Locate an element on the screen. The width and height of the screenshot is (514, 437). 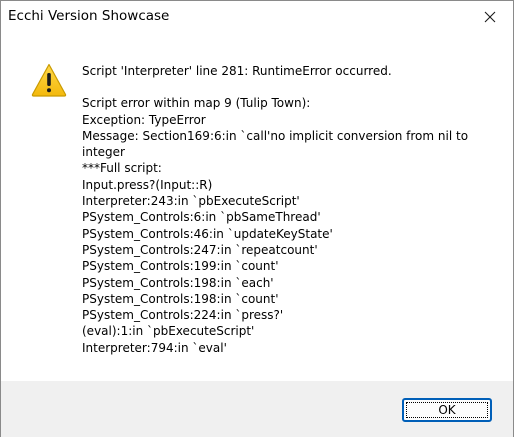
ok-button-label: OK is located at coordinates (447, 410).